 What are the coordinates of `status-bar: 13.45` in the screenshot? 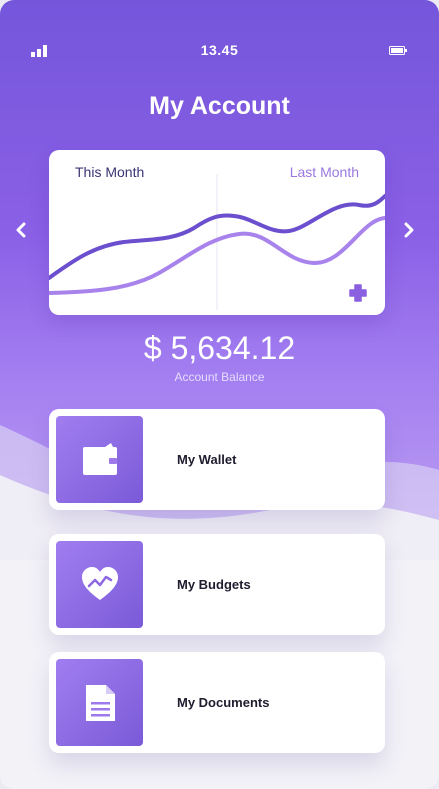 It's located at (219, 52).